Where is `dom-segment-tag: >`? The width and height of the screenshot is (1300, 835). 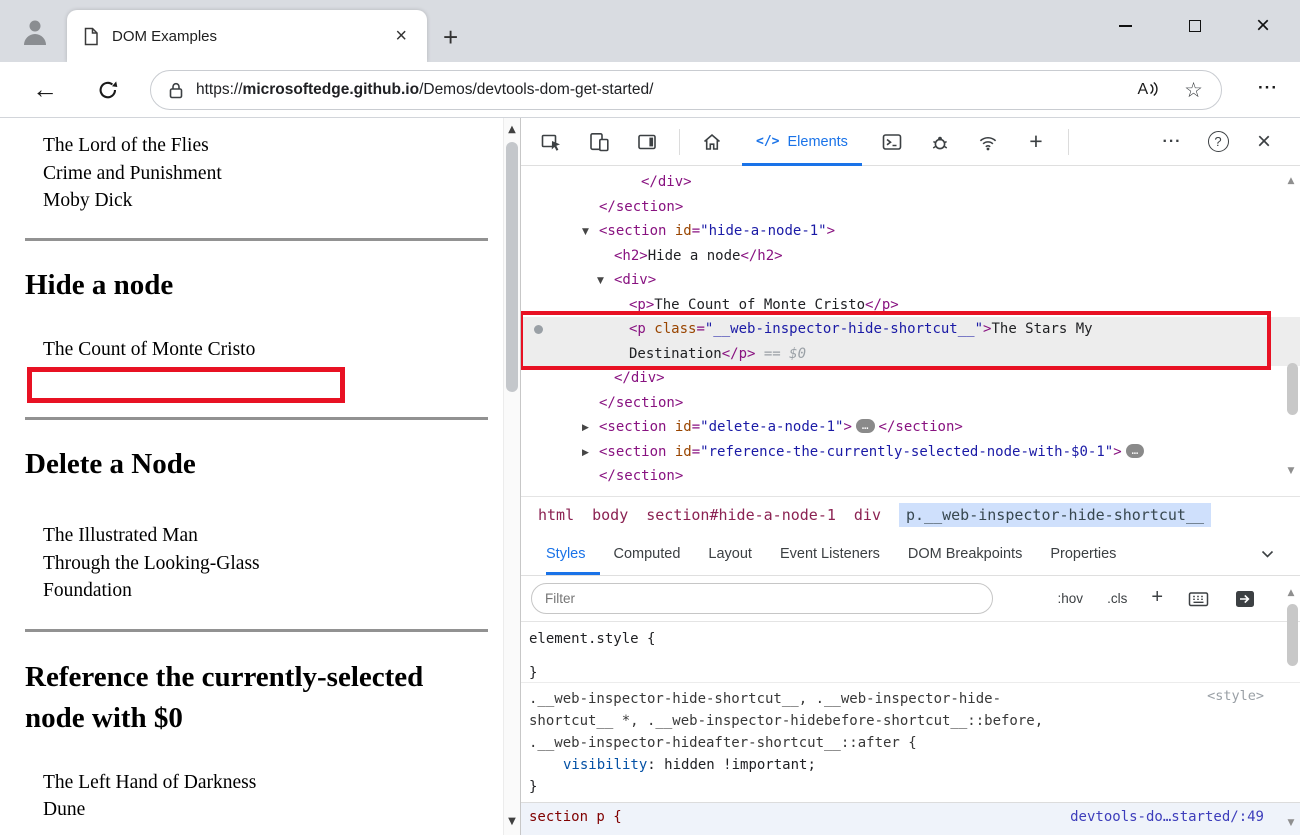
dom-segment-tag: > is located at coordinates (847, 427).